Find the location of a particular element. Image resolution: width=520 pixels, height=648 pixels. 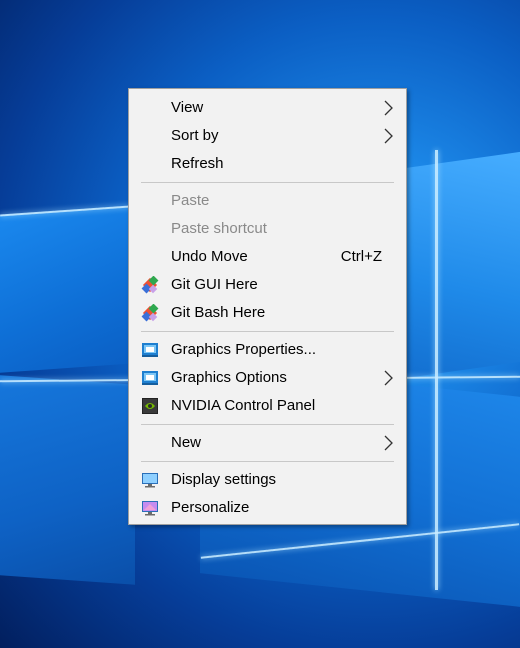

menu-item-new: New is located at coordinates (267, 443).